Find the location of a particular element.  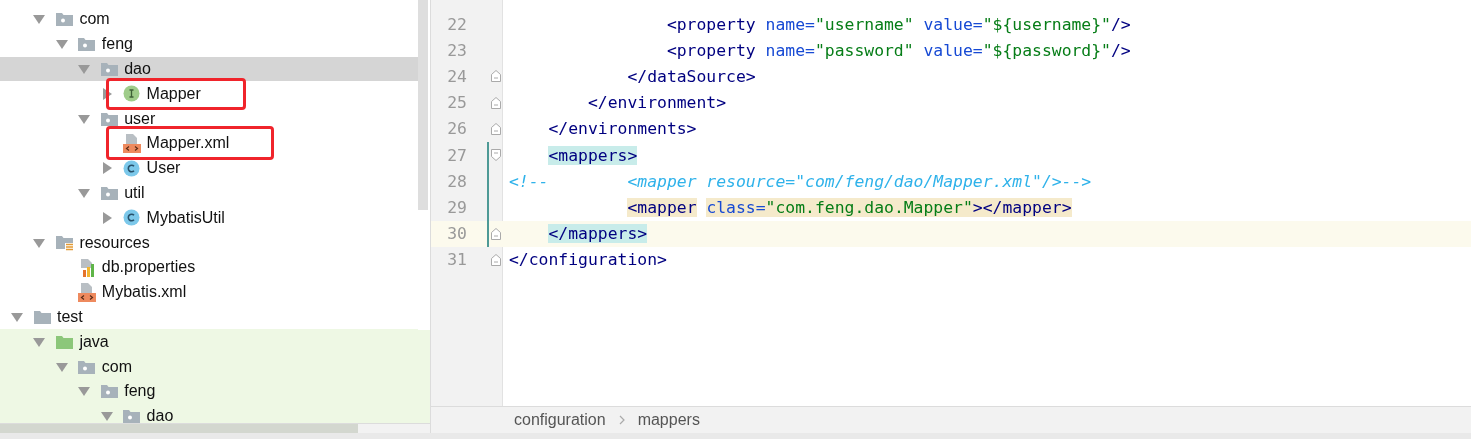

tree-row: feng is located at coordinates (209, 44).